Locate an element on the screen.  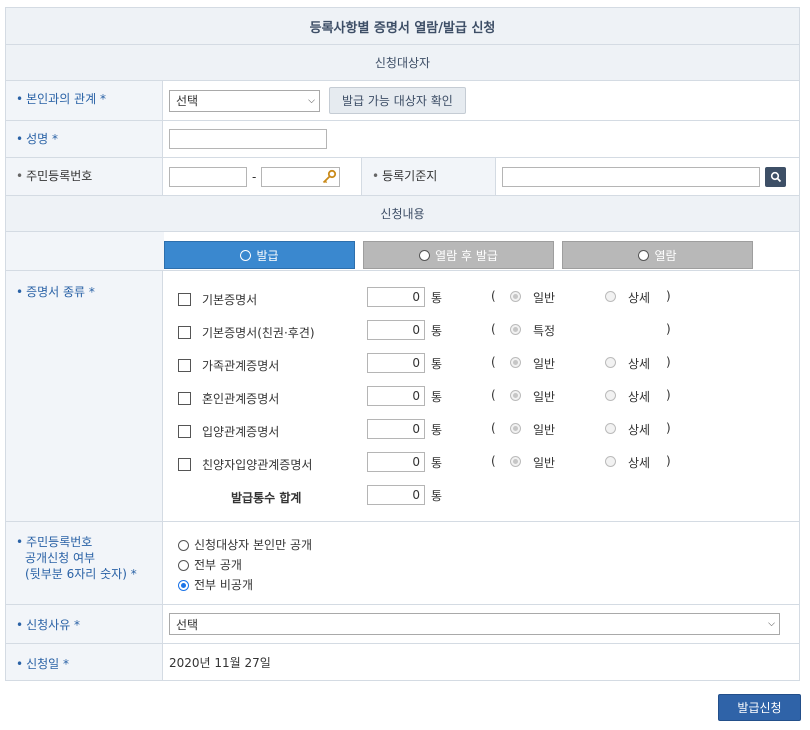
row-reason: • 신청사유 * 선택 ⌵ is located at coordinates (402, 624).